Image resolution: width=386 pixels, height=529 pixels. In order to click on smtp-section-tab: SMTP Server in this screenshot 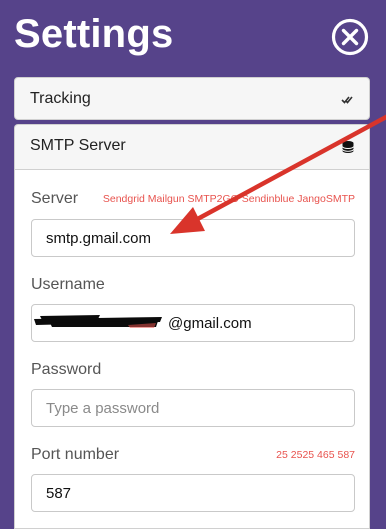, I will do `click(192, 147)`.